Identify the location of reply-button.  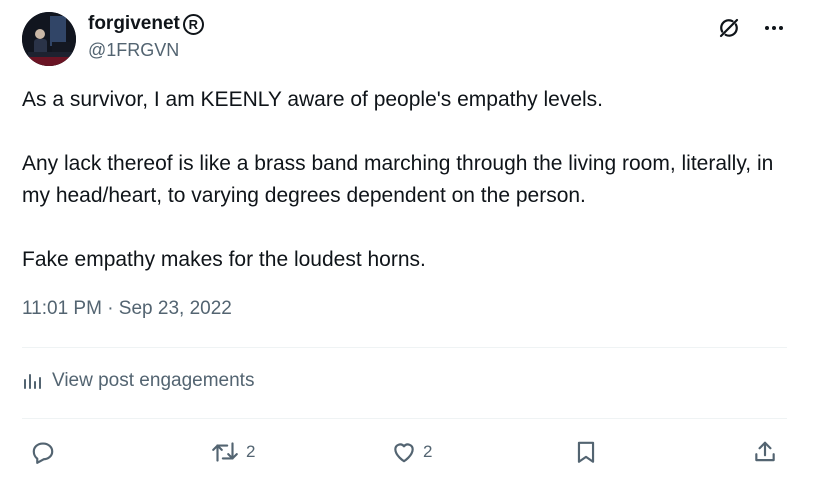
(43, 452).